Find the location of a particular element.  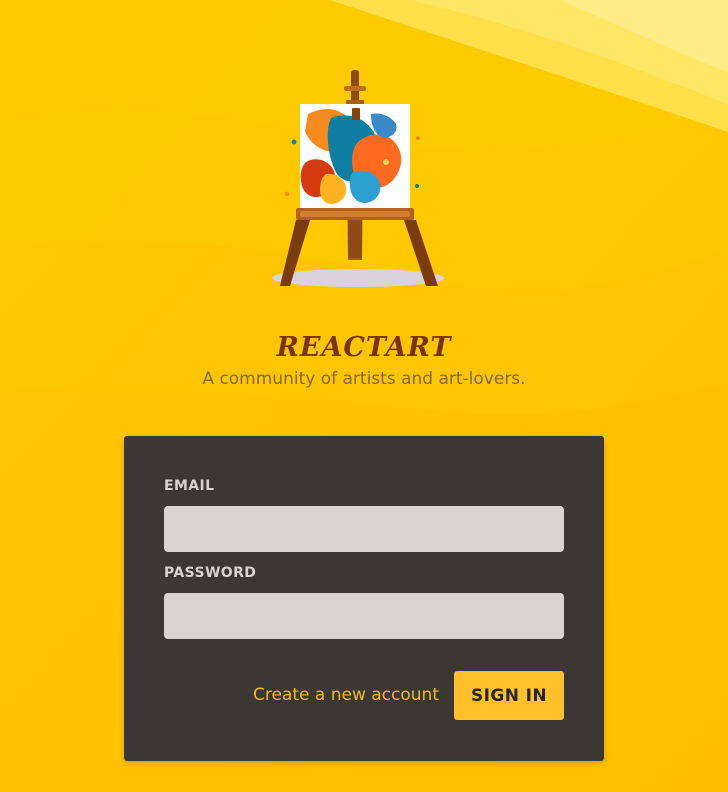

password-label: PASSWORD is located at coordinates (210, 573).